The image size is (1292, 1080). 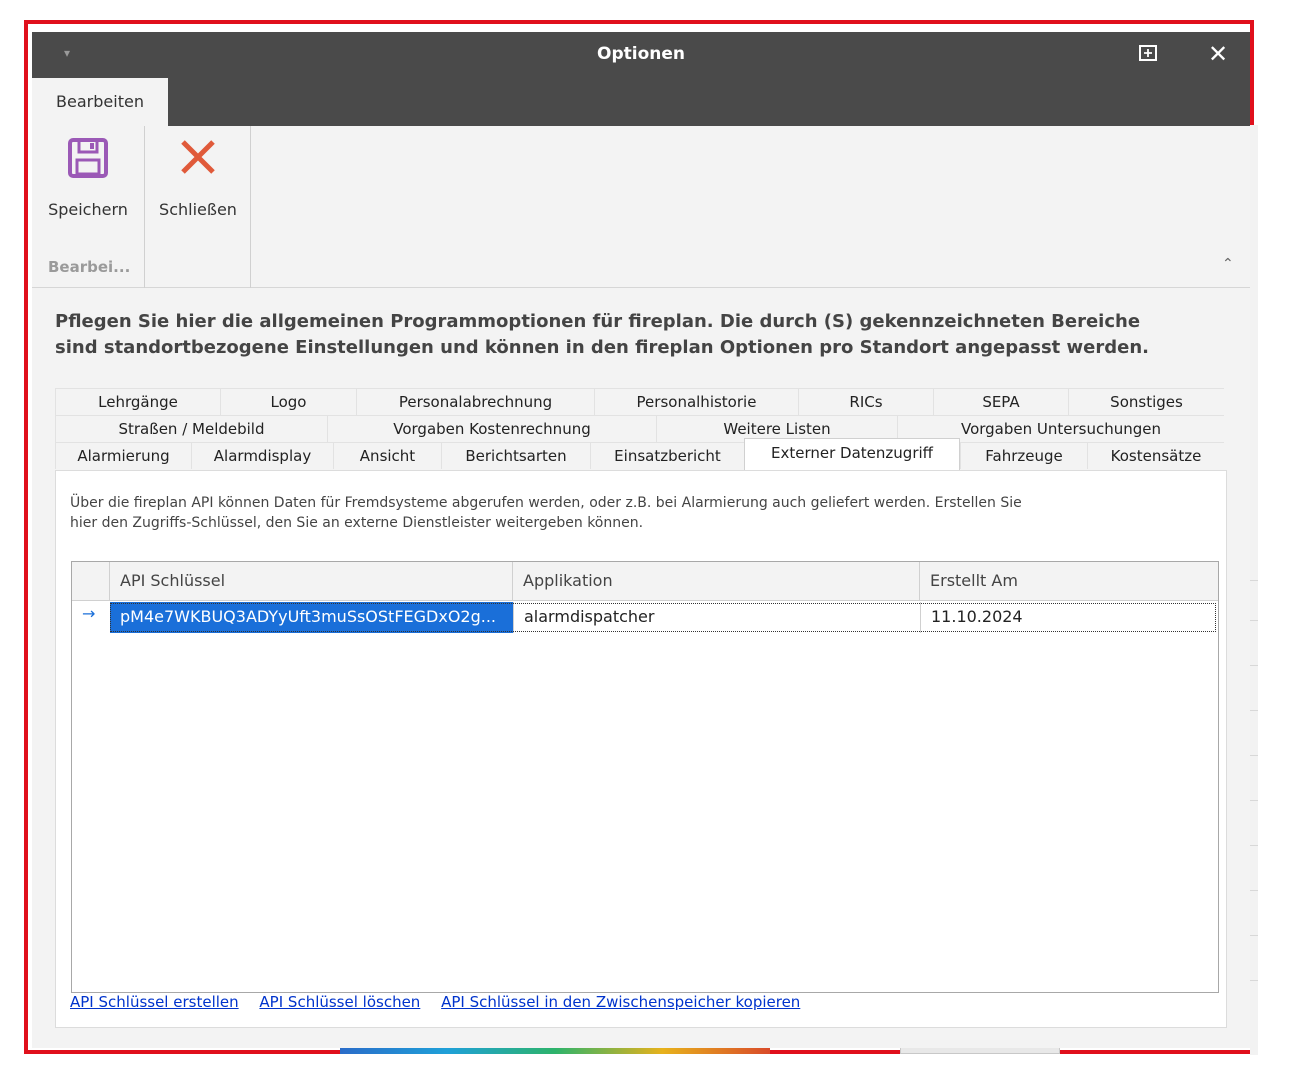 I want to click on ribbon-tab-bar: Bearbeiten, so click(x=641, y=102).